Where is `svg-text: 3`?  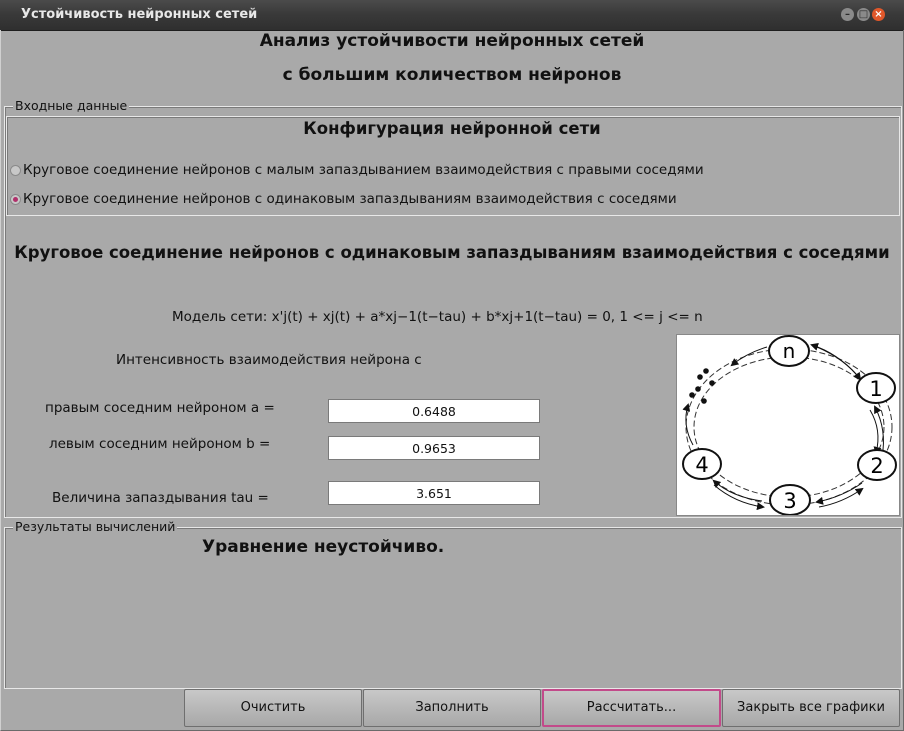 svg-text: 3 is located at coordinates (789, 501).